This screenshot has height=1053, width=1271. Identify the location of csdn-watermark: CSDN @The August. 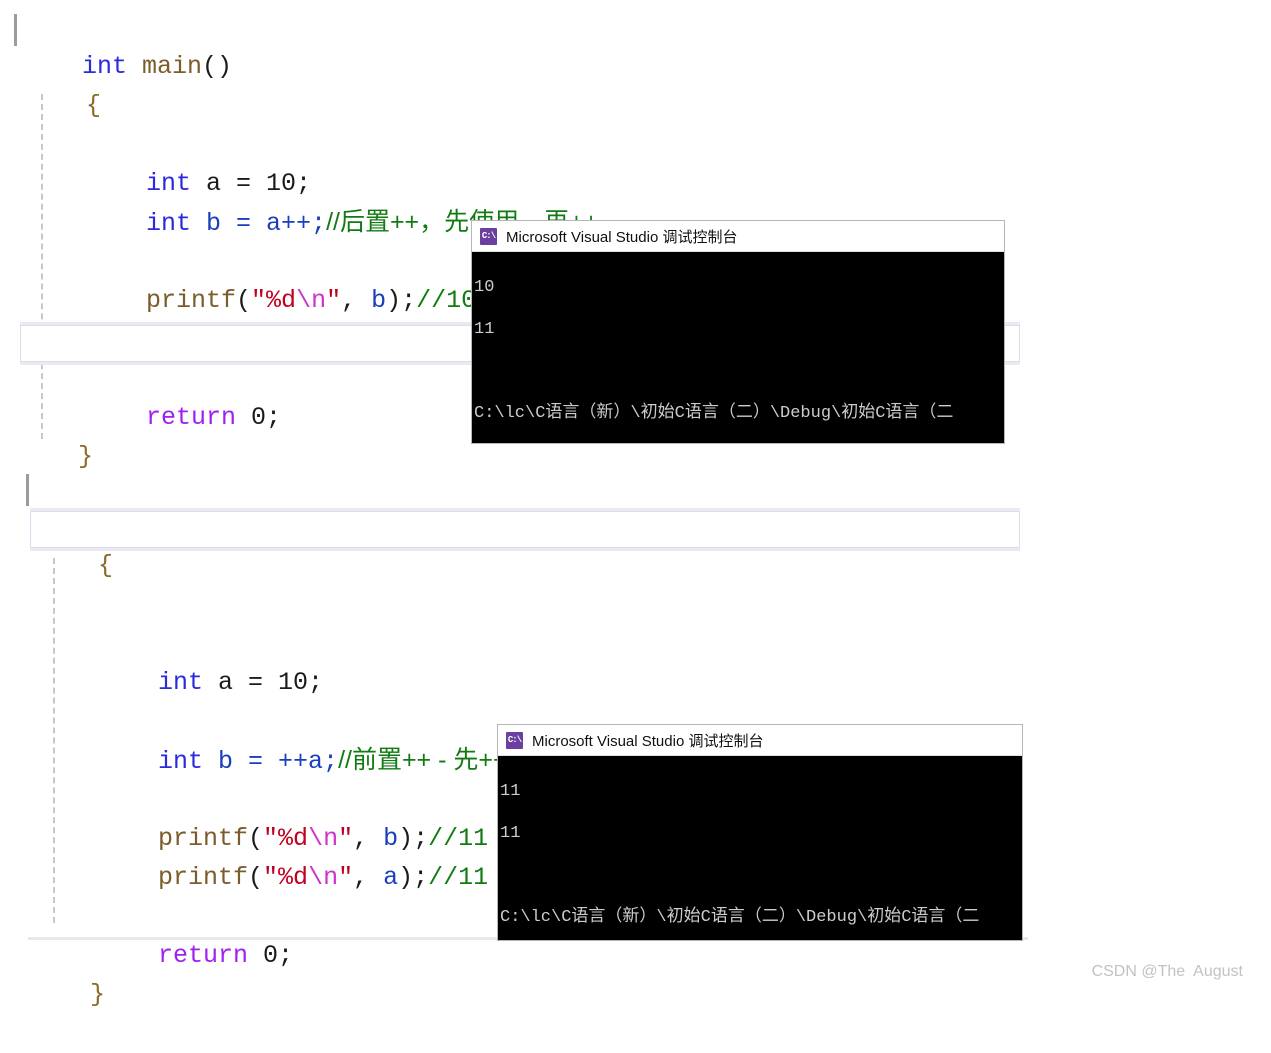
(1167, 971).